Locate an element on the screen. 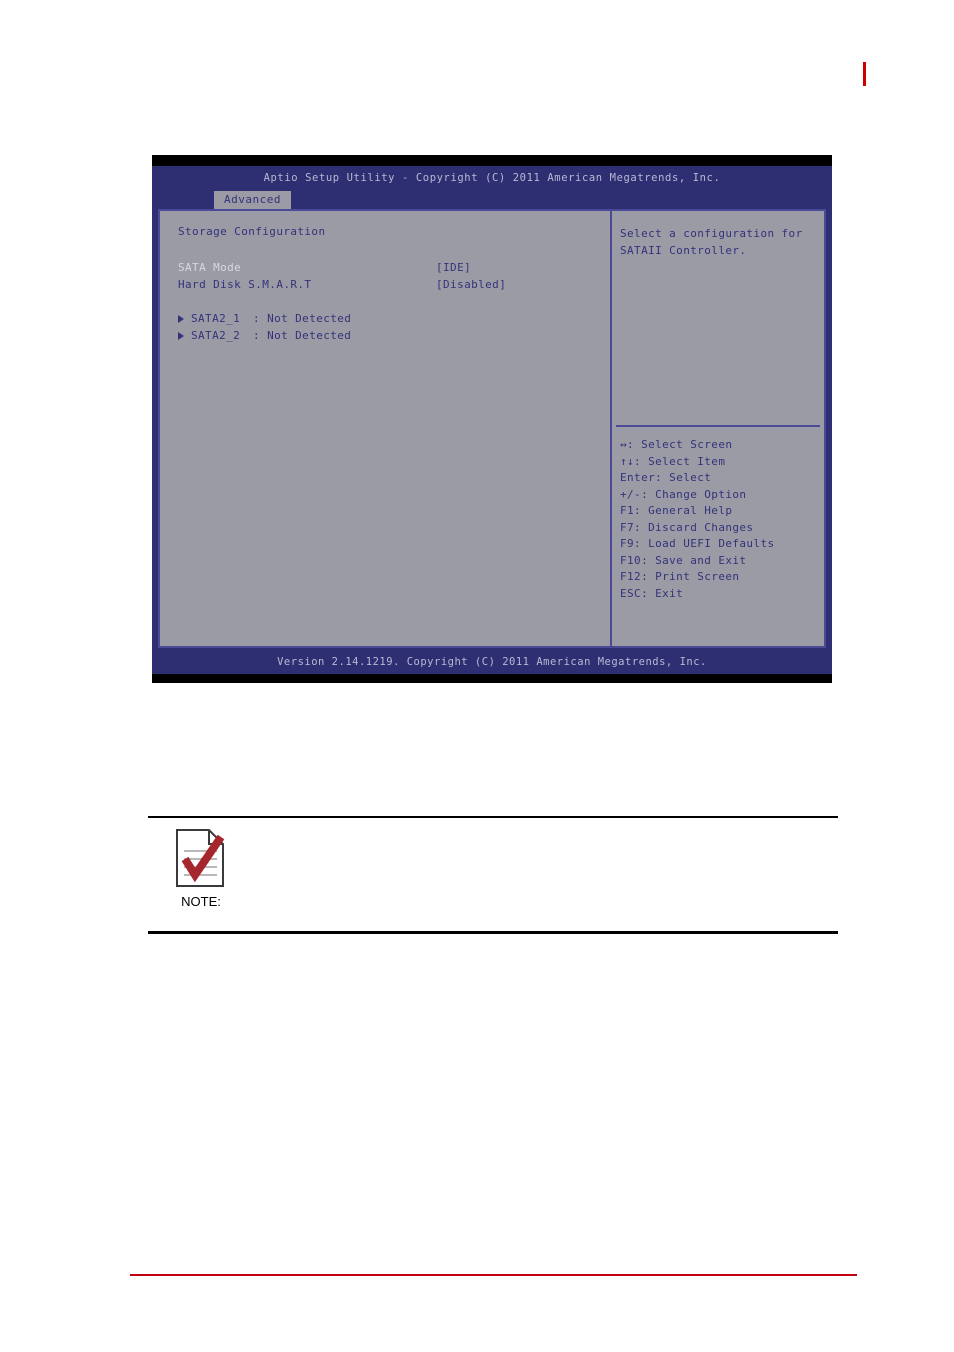 This screenshot has height=1352, width=954. help-separator is located at coordinates (718, 426).